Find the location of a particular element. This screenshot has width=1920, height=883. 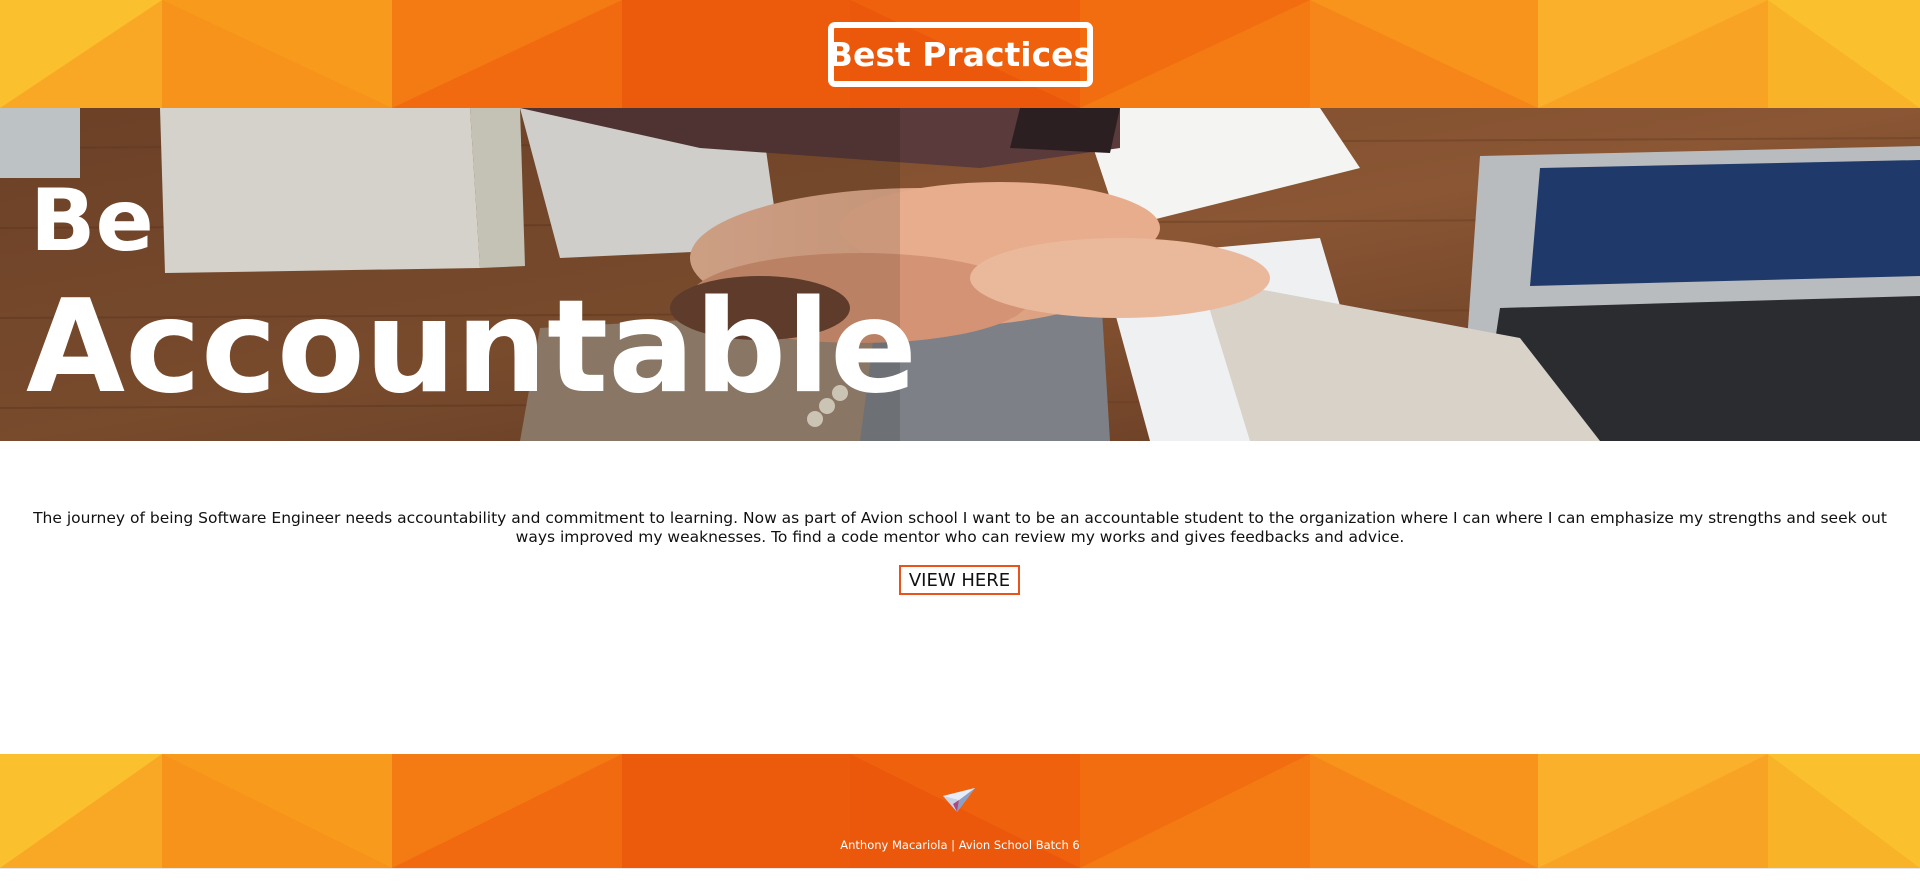

page-title: Best Practices is located at coordinates (960, 54).